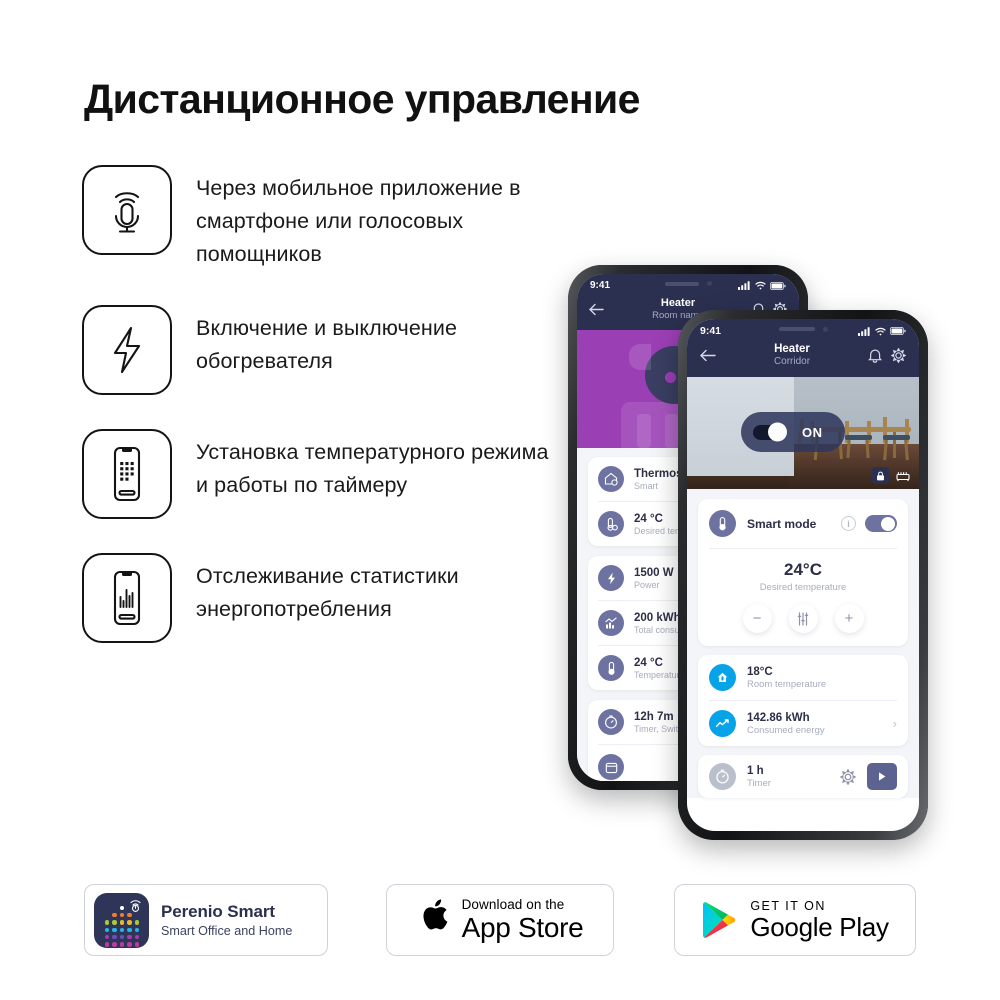  What do you see at coordinates (611, 767) in the screenshot?
I see `calendar-icon` at bounding box center [611, 767].